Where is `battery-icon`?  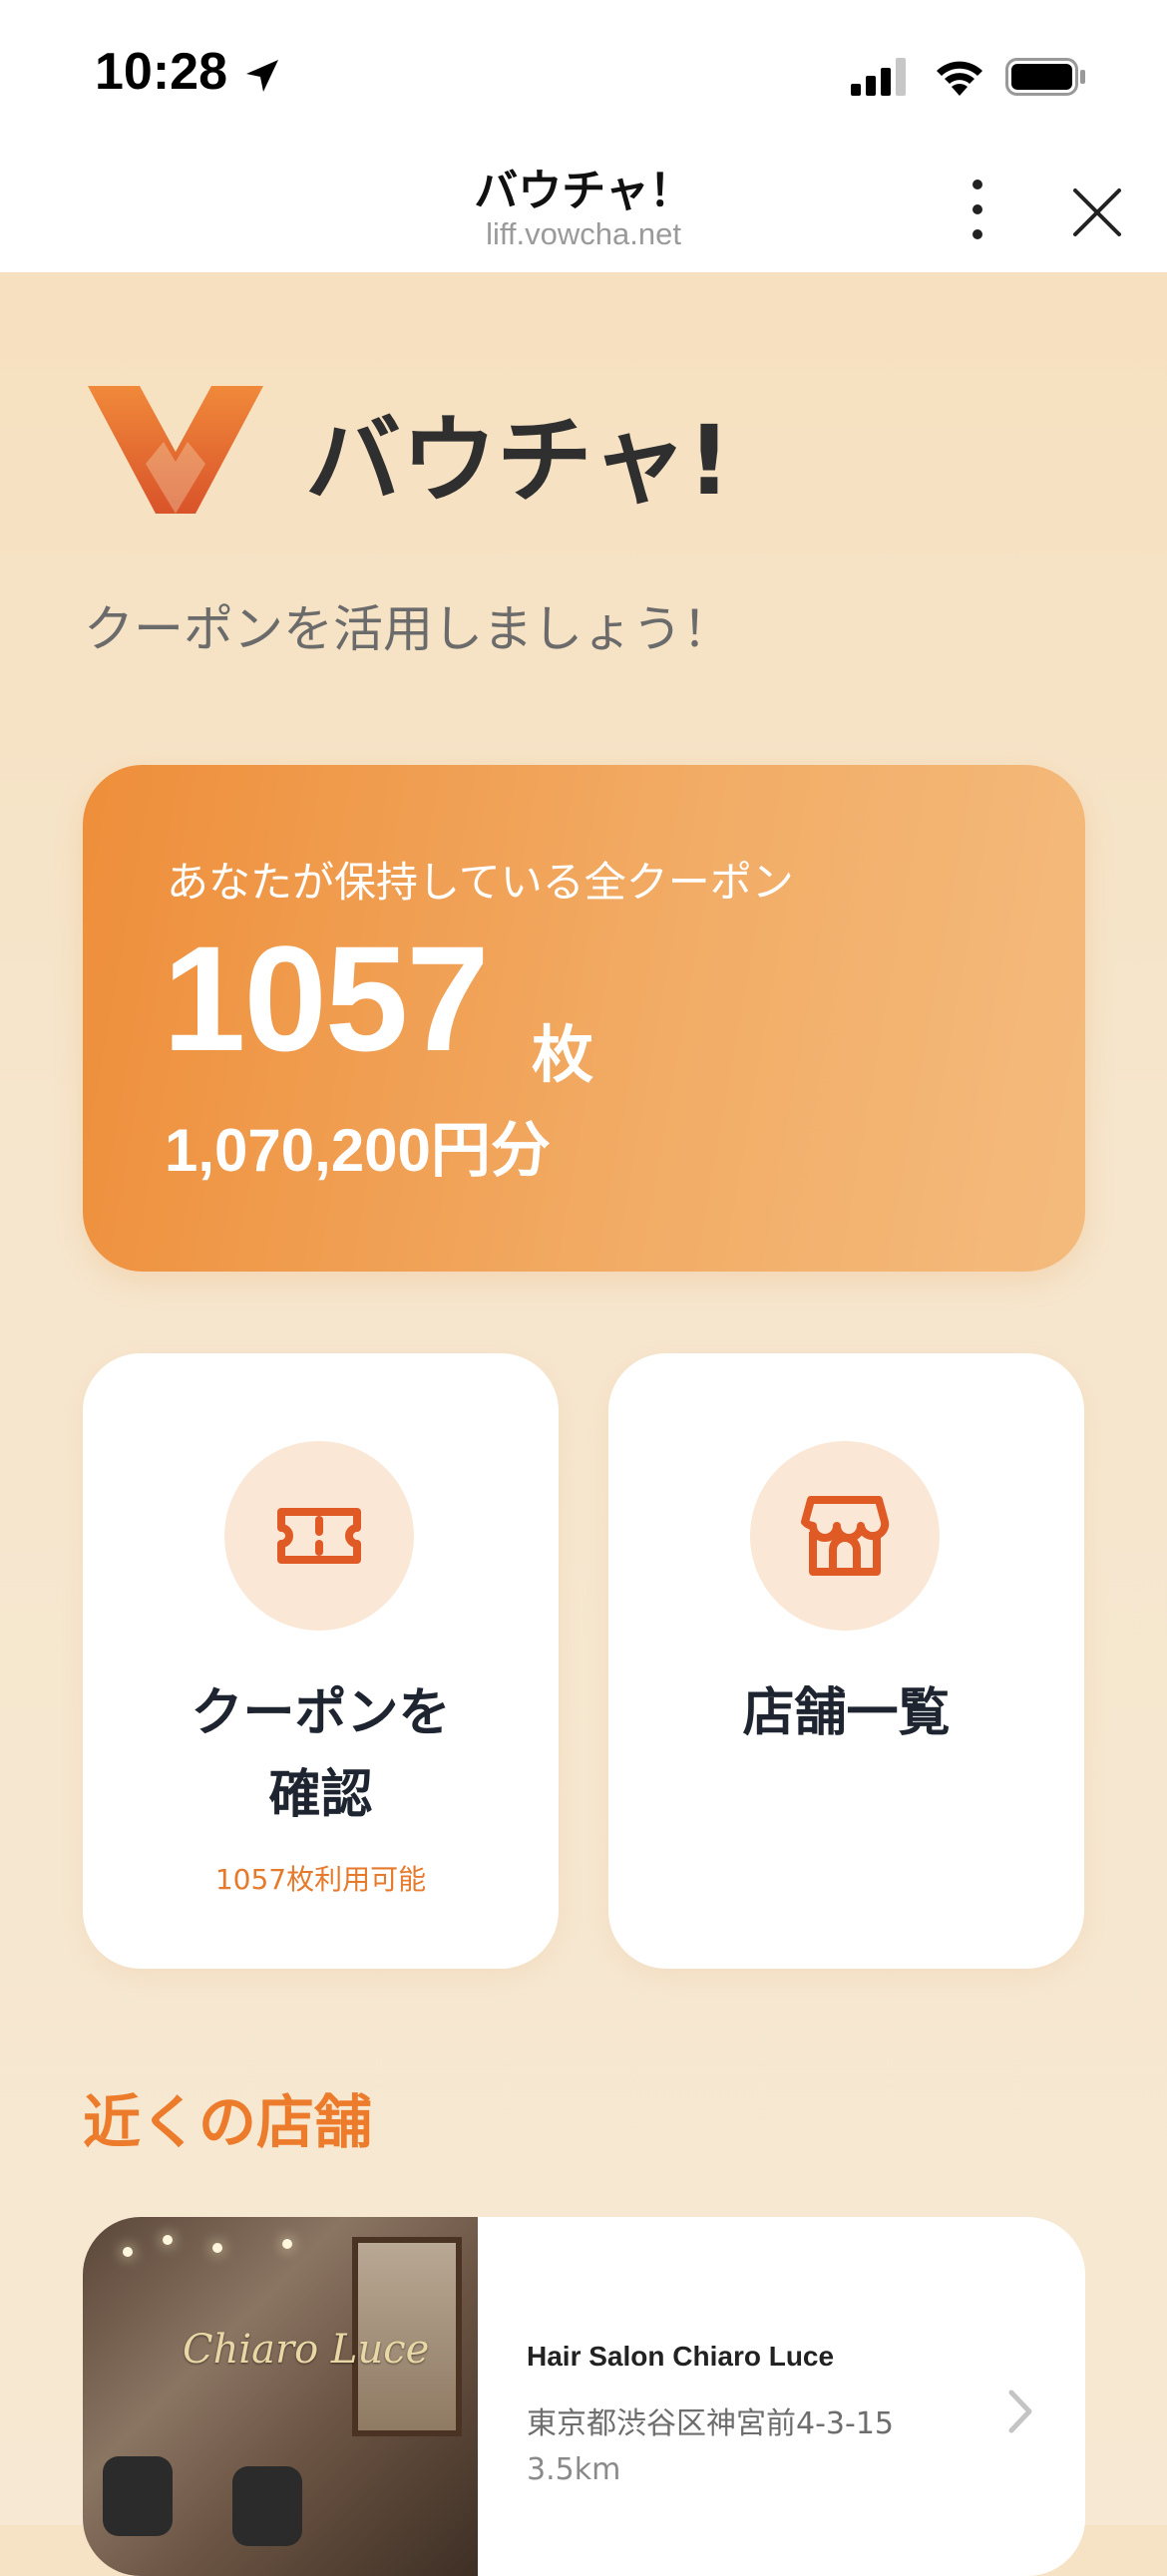 battery-icon is located at coordinates (1045, 77).